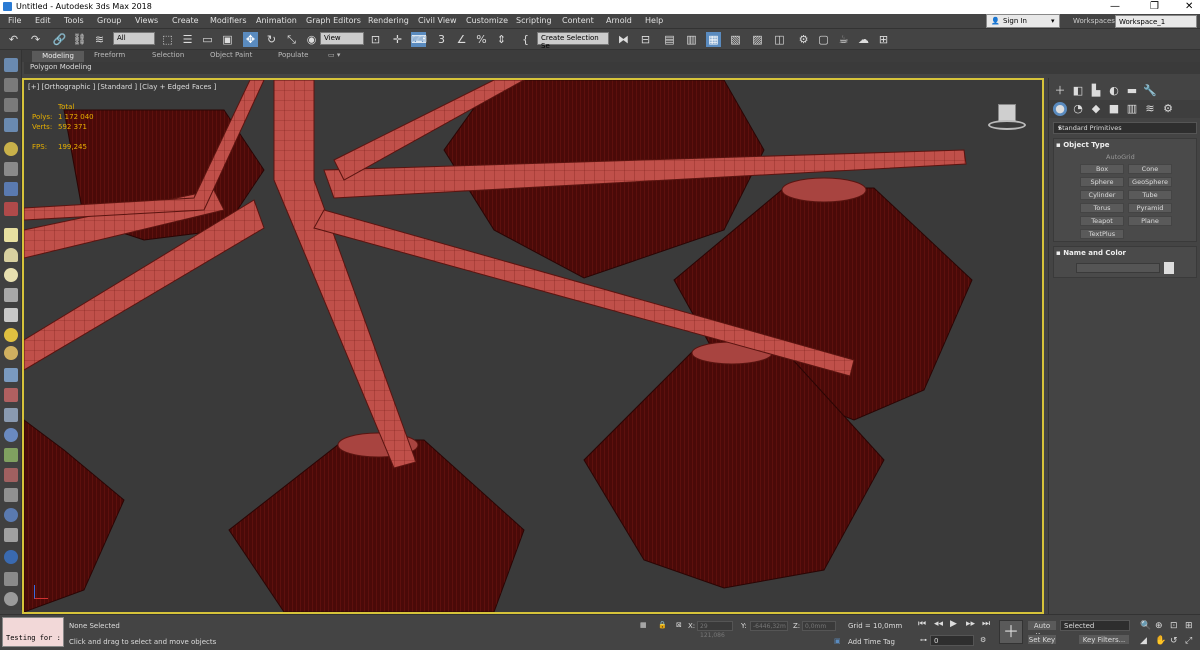 Image resolution: width=1200 pixels, height=650 pixels. I want to click on set-keys-icon: ＋, so click(1011, 632).